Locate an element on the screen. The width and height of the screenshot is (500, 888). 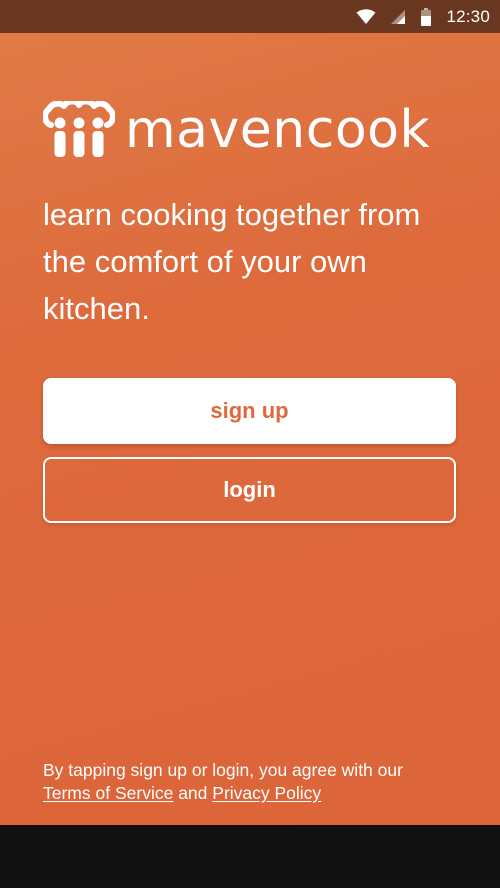
chef-hat-people-icon is located at coordinates (79, 129).